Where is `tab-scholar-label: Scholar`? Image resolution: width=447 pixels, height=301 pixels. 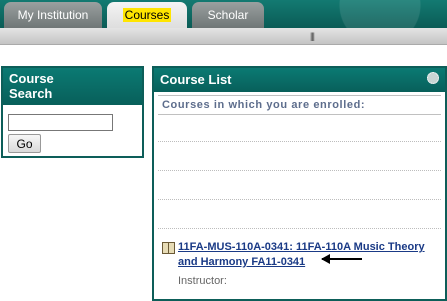
tab-scholar-label: Scholar is located at coordinates (228, 15).